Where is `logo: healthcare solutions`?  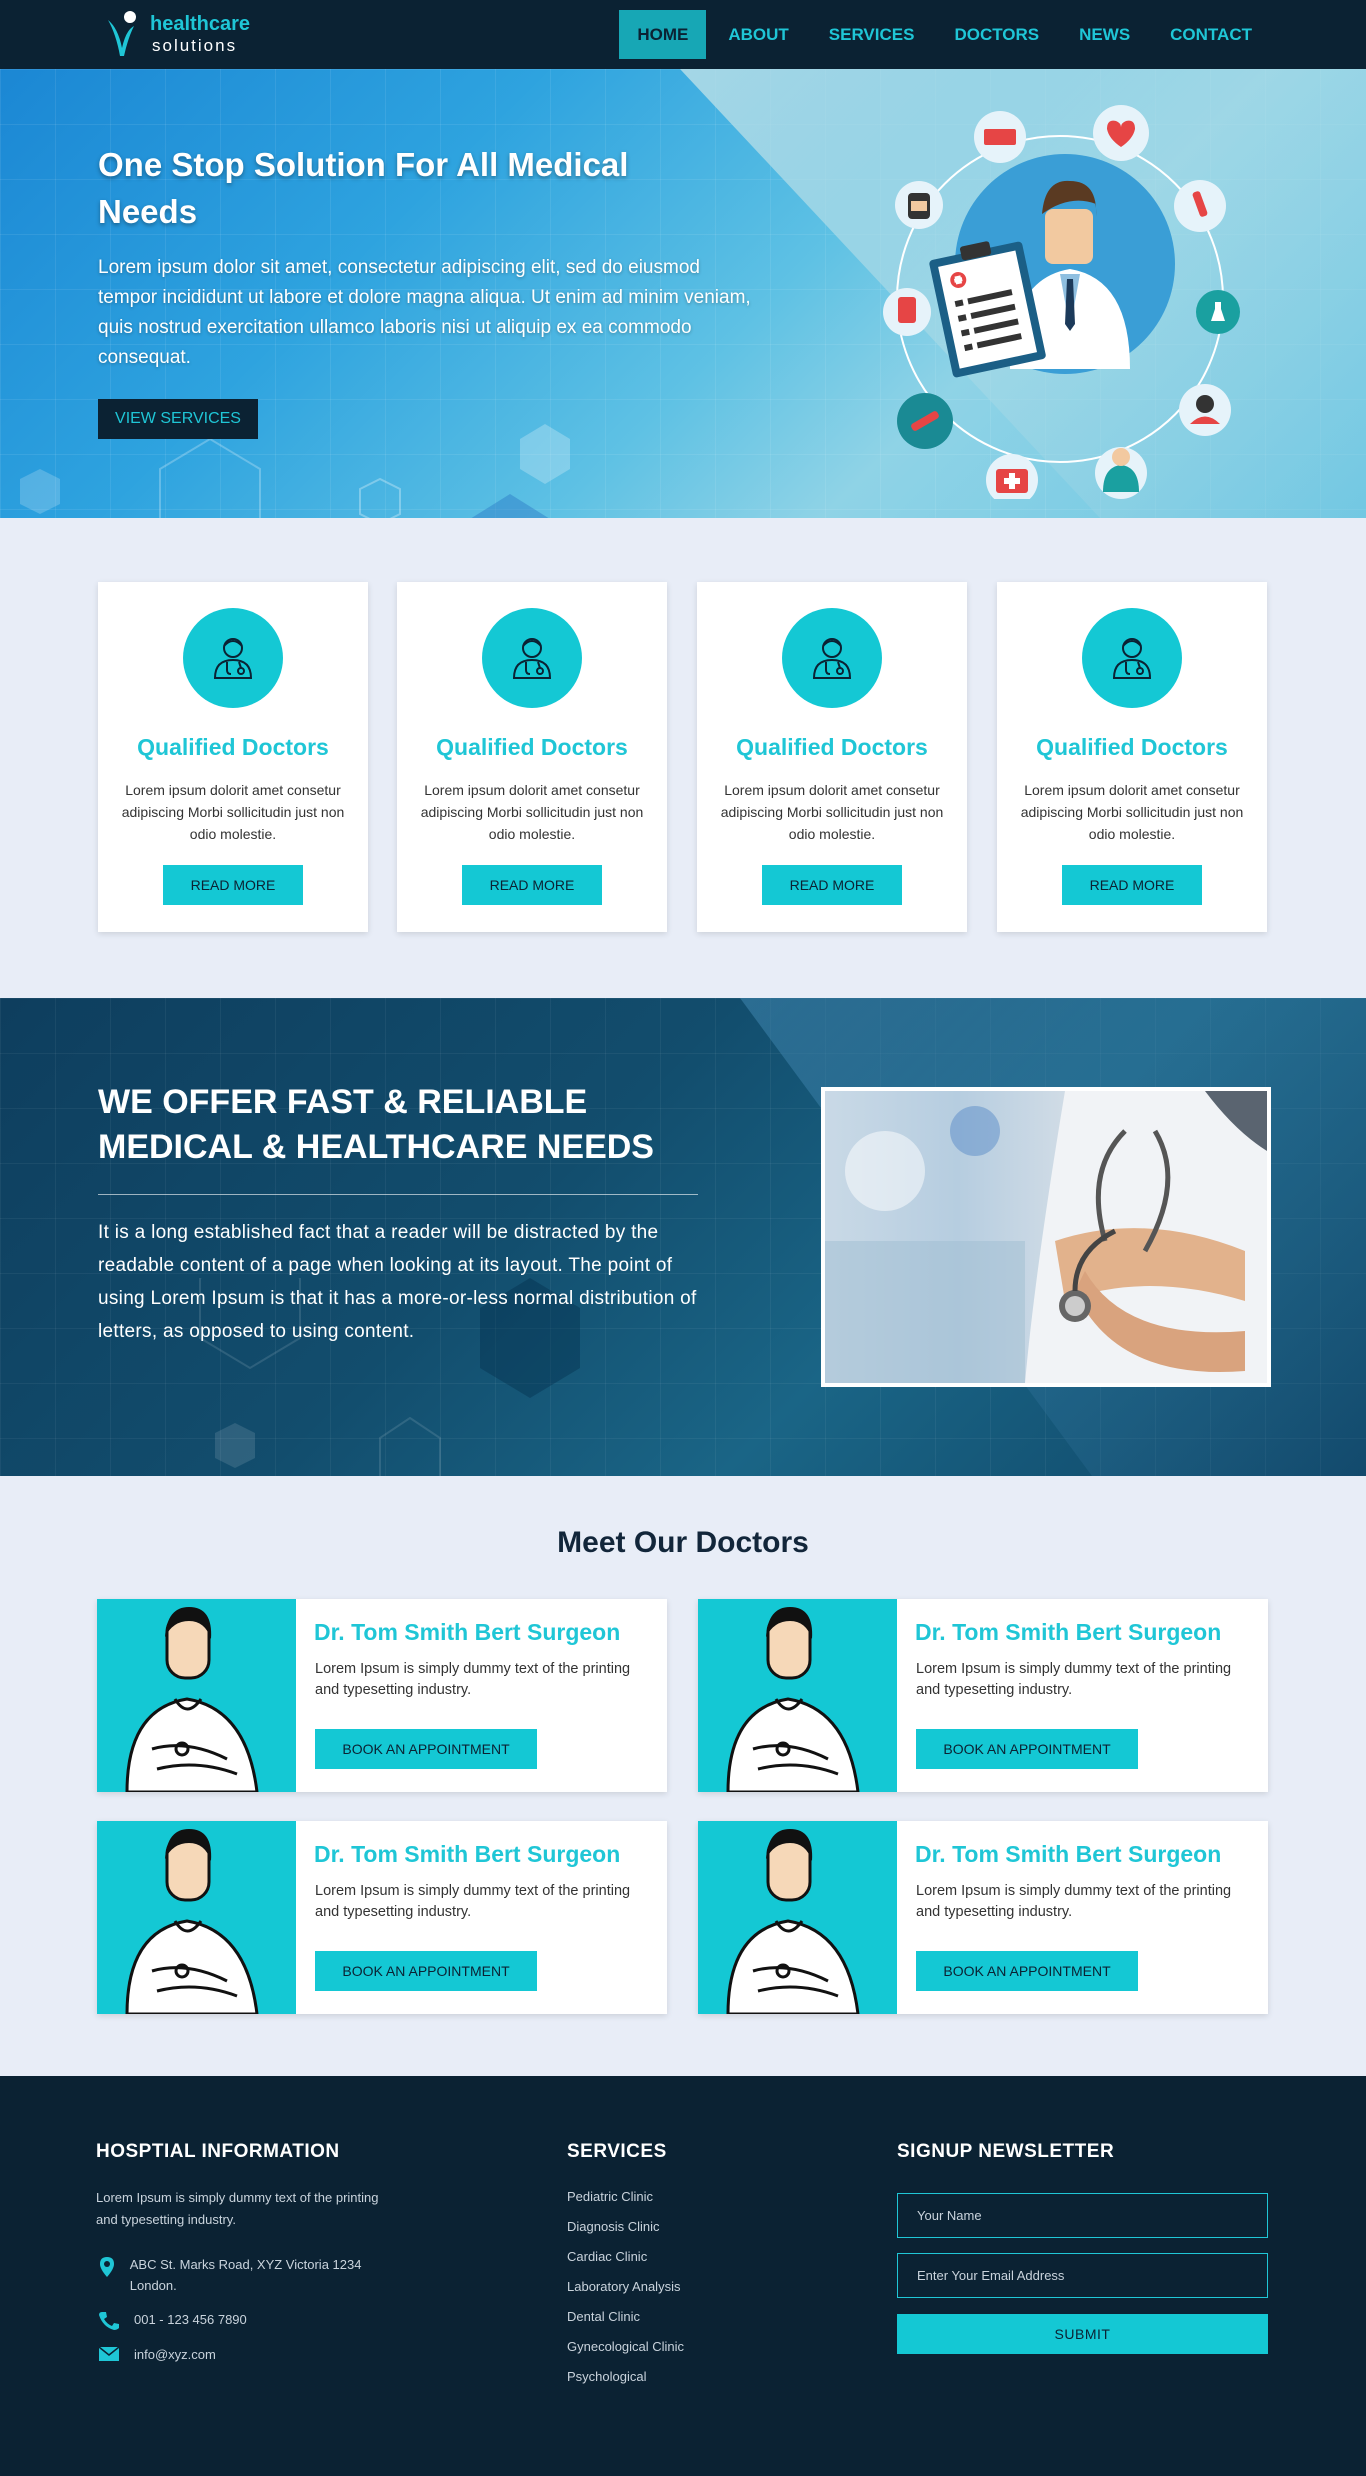
logo: healthcare solutions is located at coordinates (178, 34).